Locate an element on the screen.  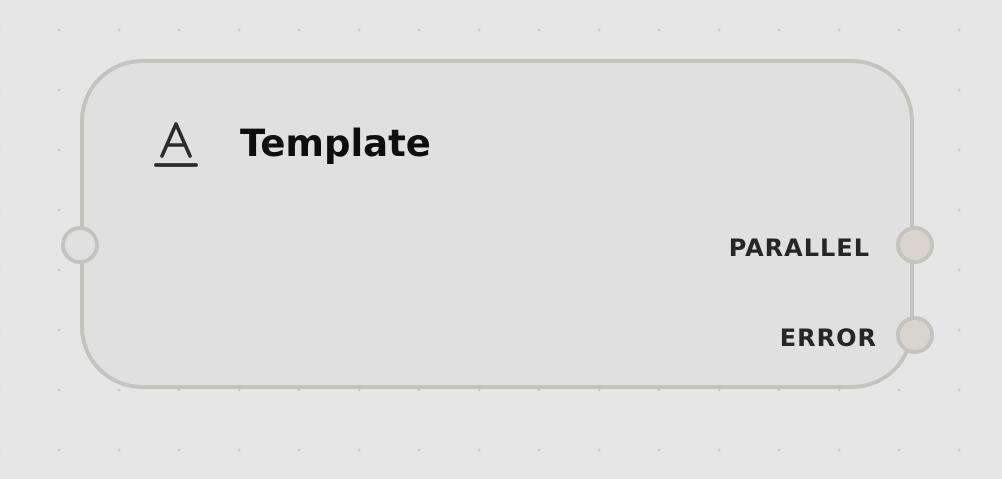
port-label-parallel: PARALLEL is located at coordinates (799, 248).